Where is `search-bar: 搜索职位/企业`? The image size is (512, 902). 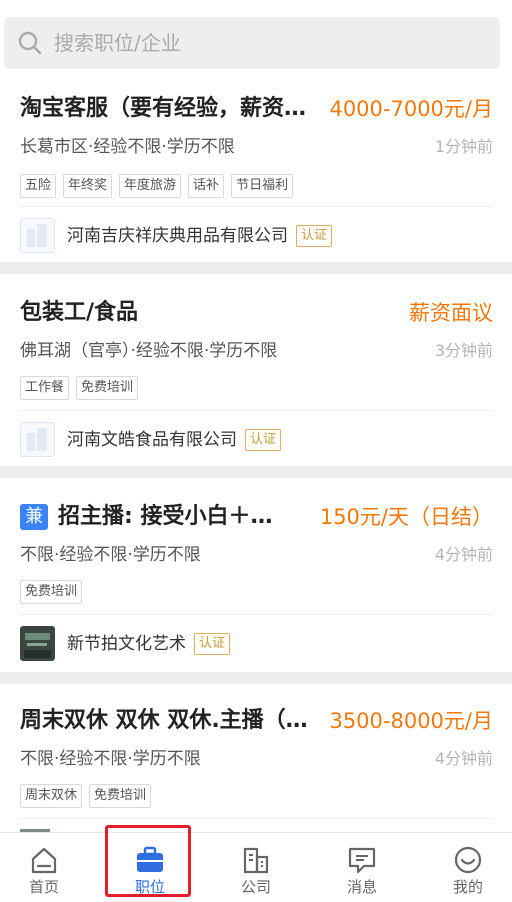 search-bar: 搜索职位/企业 is located at coordinates (256, 40).